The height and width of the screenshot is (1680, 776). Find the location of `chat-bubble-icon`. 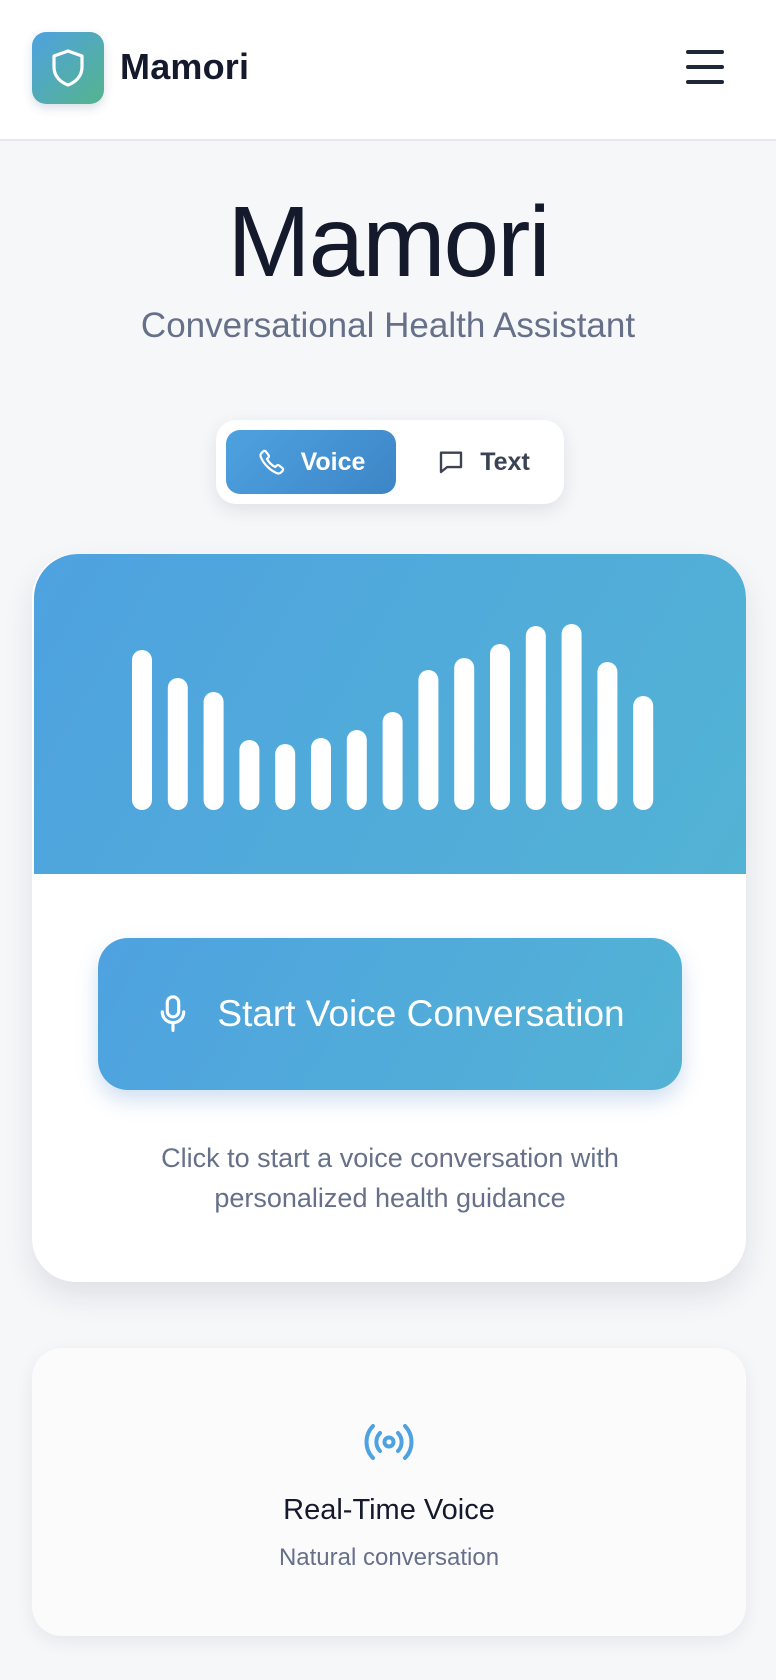

chat-bubble-icon is located at coordinates (451, 462).